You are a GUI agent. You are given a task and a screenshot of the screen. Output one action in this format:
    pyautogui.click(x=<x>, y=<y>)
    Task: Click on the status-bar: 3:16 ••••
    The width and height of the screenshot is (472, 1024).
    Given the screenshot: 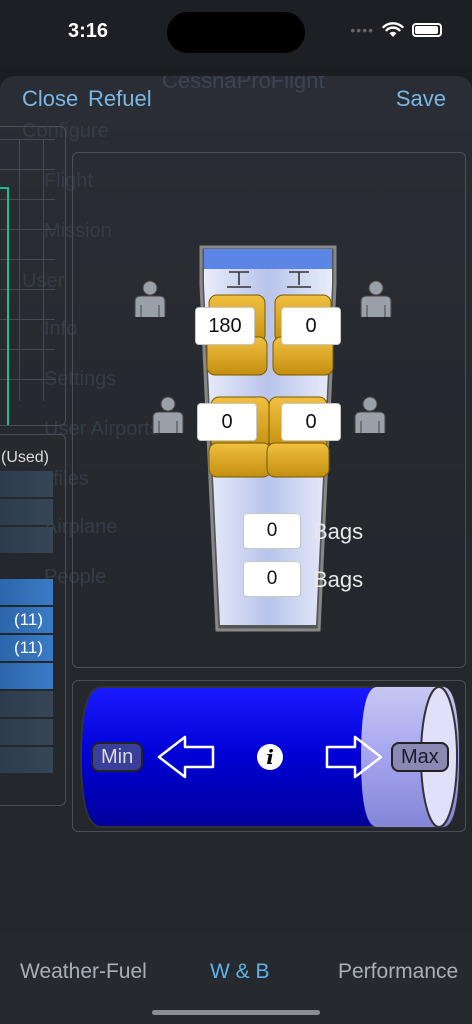 What is the action you would take?
    pyautogui.click(x=236, y=33)
    